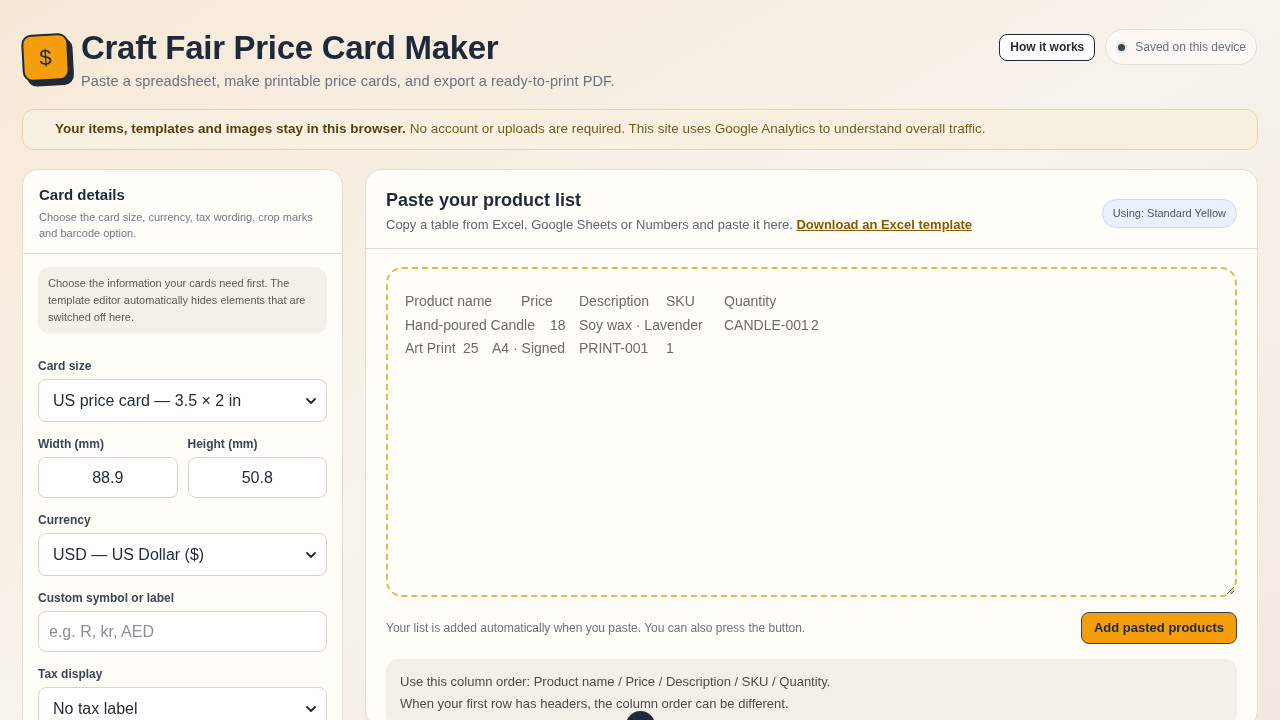 The width and height of the screenshot is (1280, 720). I want to click on field-label: Card size, so click(65, 366).